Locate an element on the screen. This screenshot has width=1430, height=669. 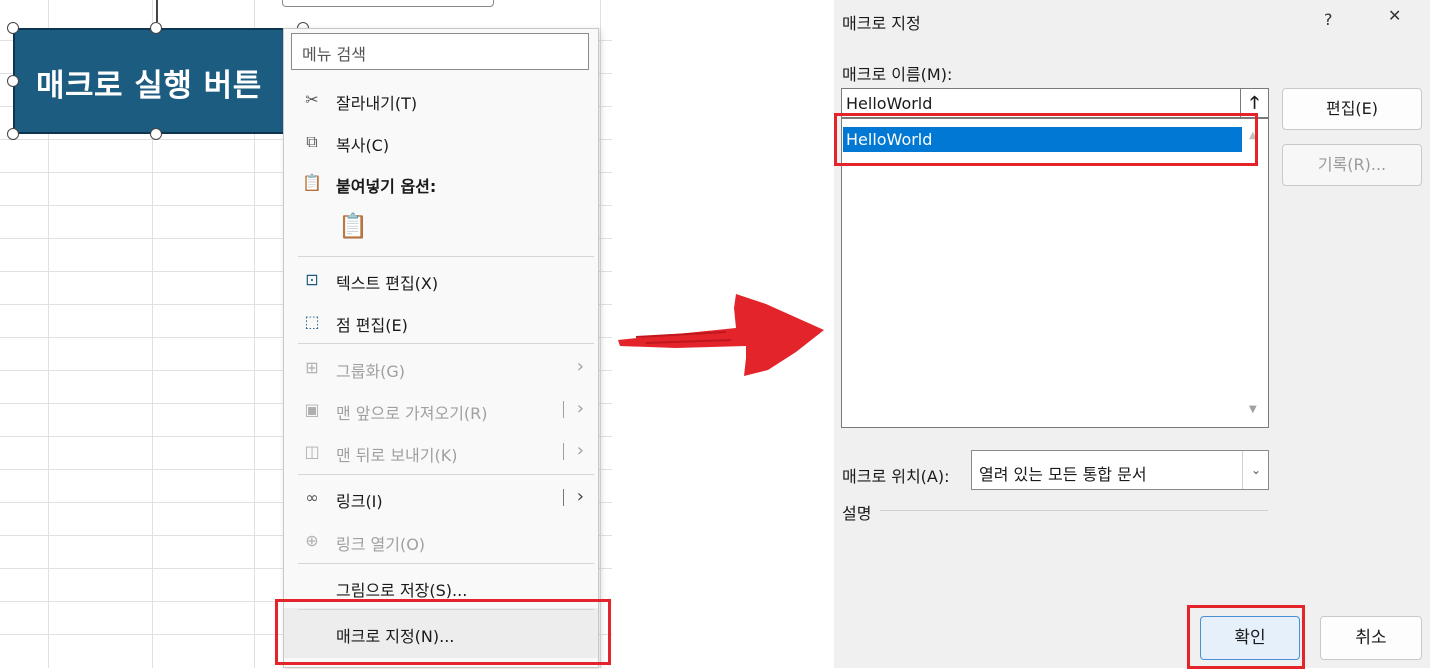
menu-item-label: 복사(C) is located at coordinates (363, 145).